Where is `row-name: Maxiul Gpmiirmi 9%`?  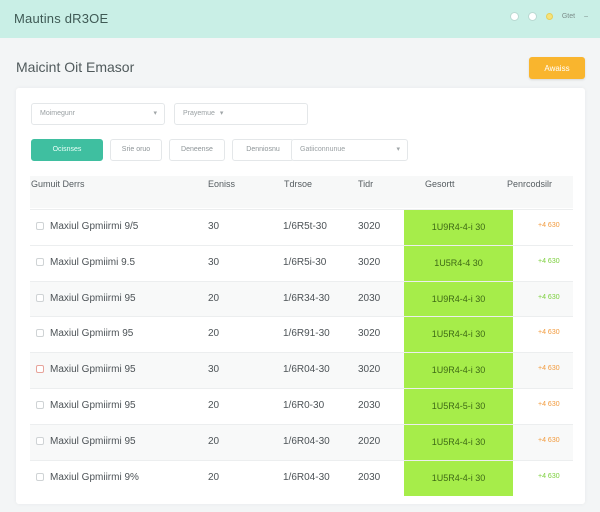 row-name: Maxiul Gpmiirmi 9% is located at coordinates (94, 477).